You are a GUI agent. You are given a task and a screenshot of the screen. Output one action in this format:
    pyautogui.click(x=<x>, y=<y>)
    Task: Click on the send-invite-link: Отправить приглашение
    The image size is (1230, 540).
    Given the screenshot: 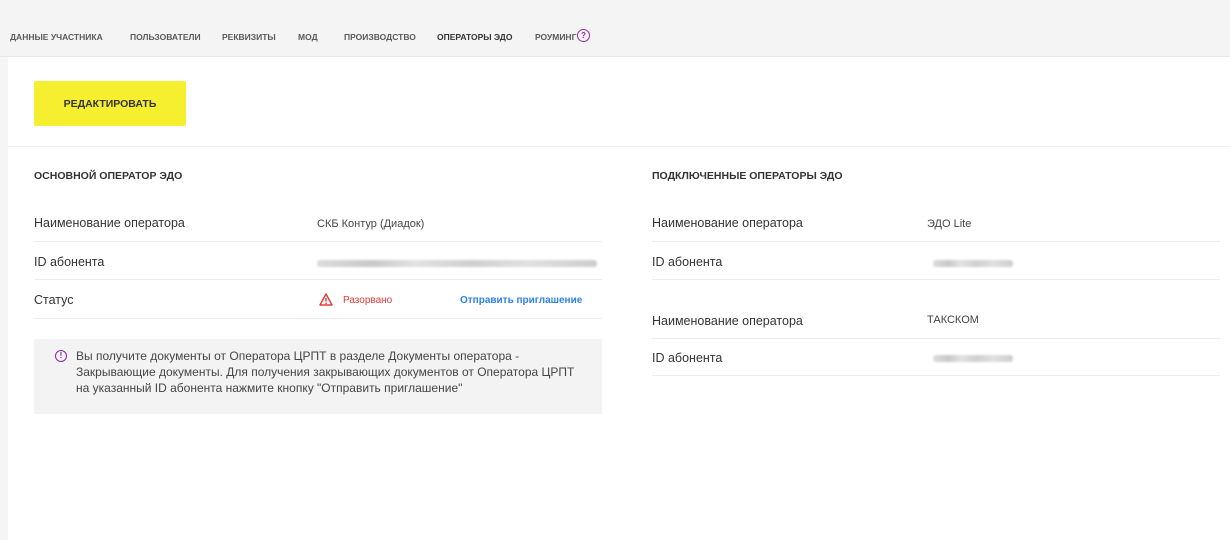 What is the action you would take?
    pyautogui.click(x=521, y=300)
    